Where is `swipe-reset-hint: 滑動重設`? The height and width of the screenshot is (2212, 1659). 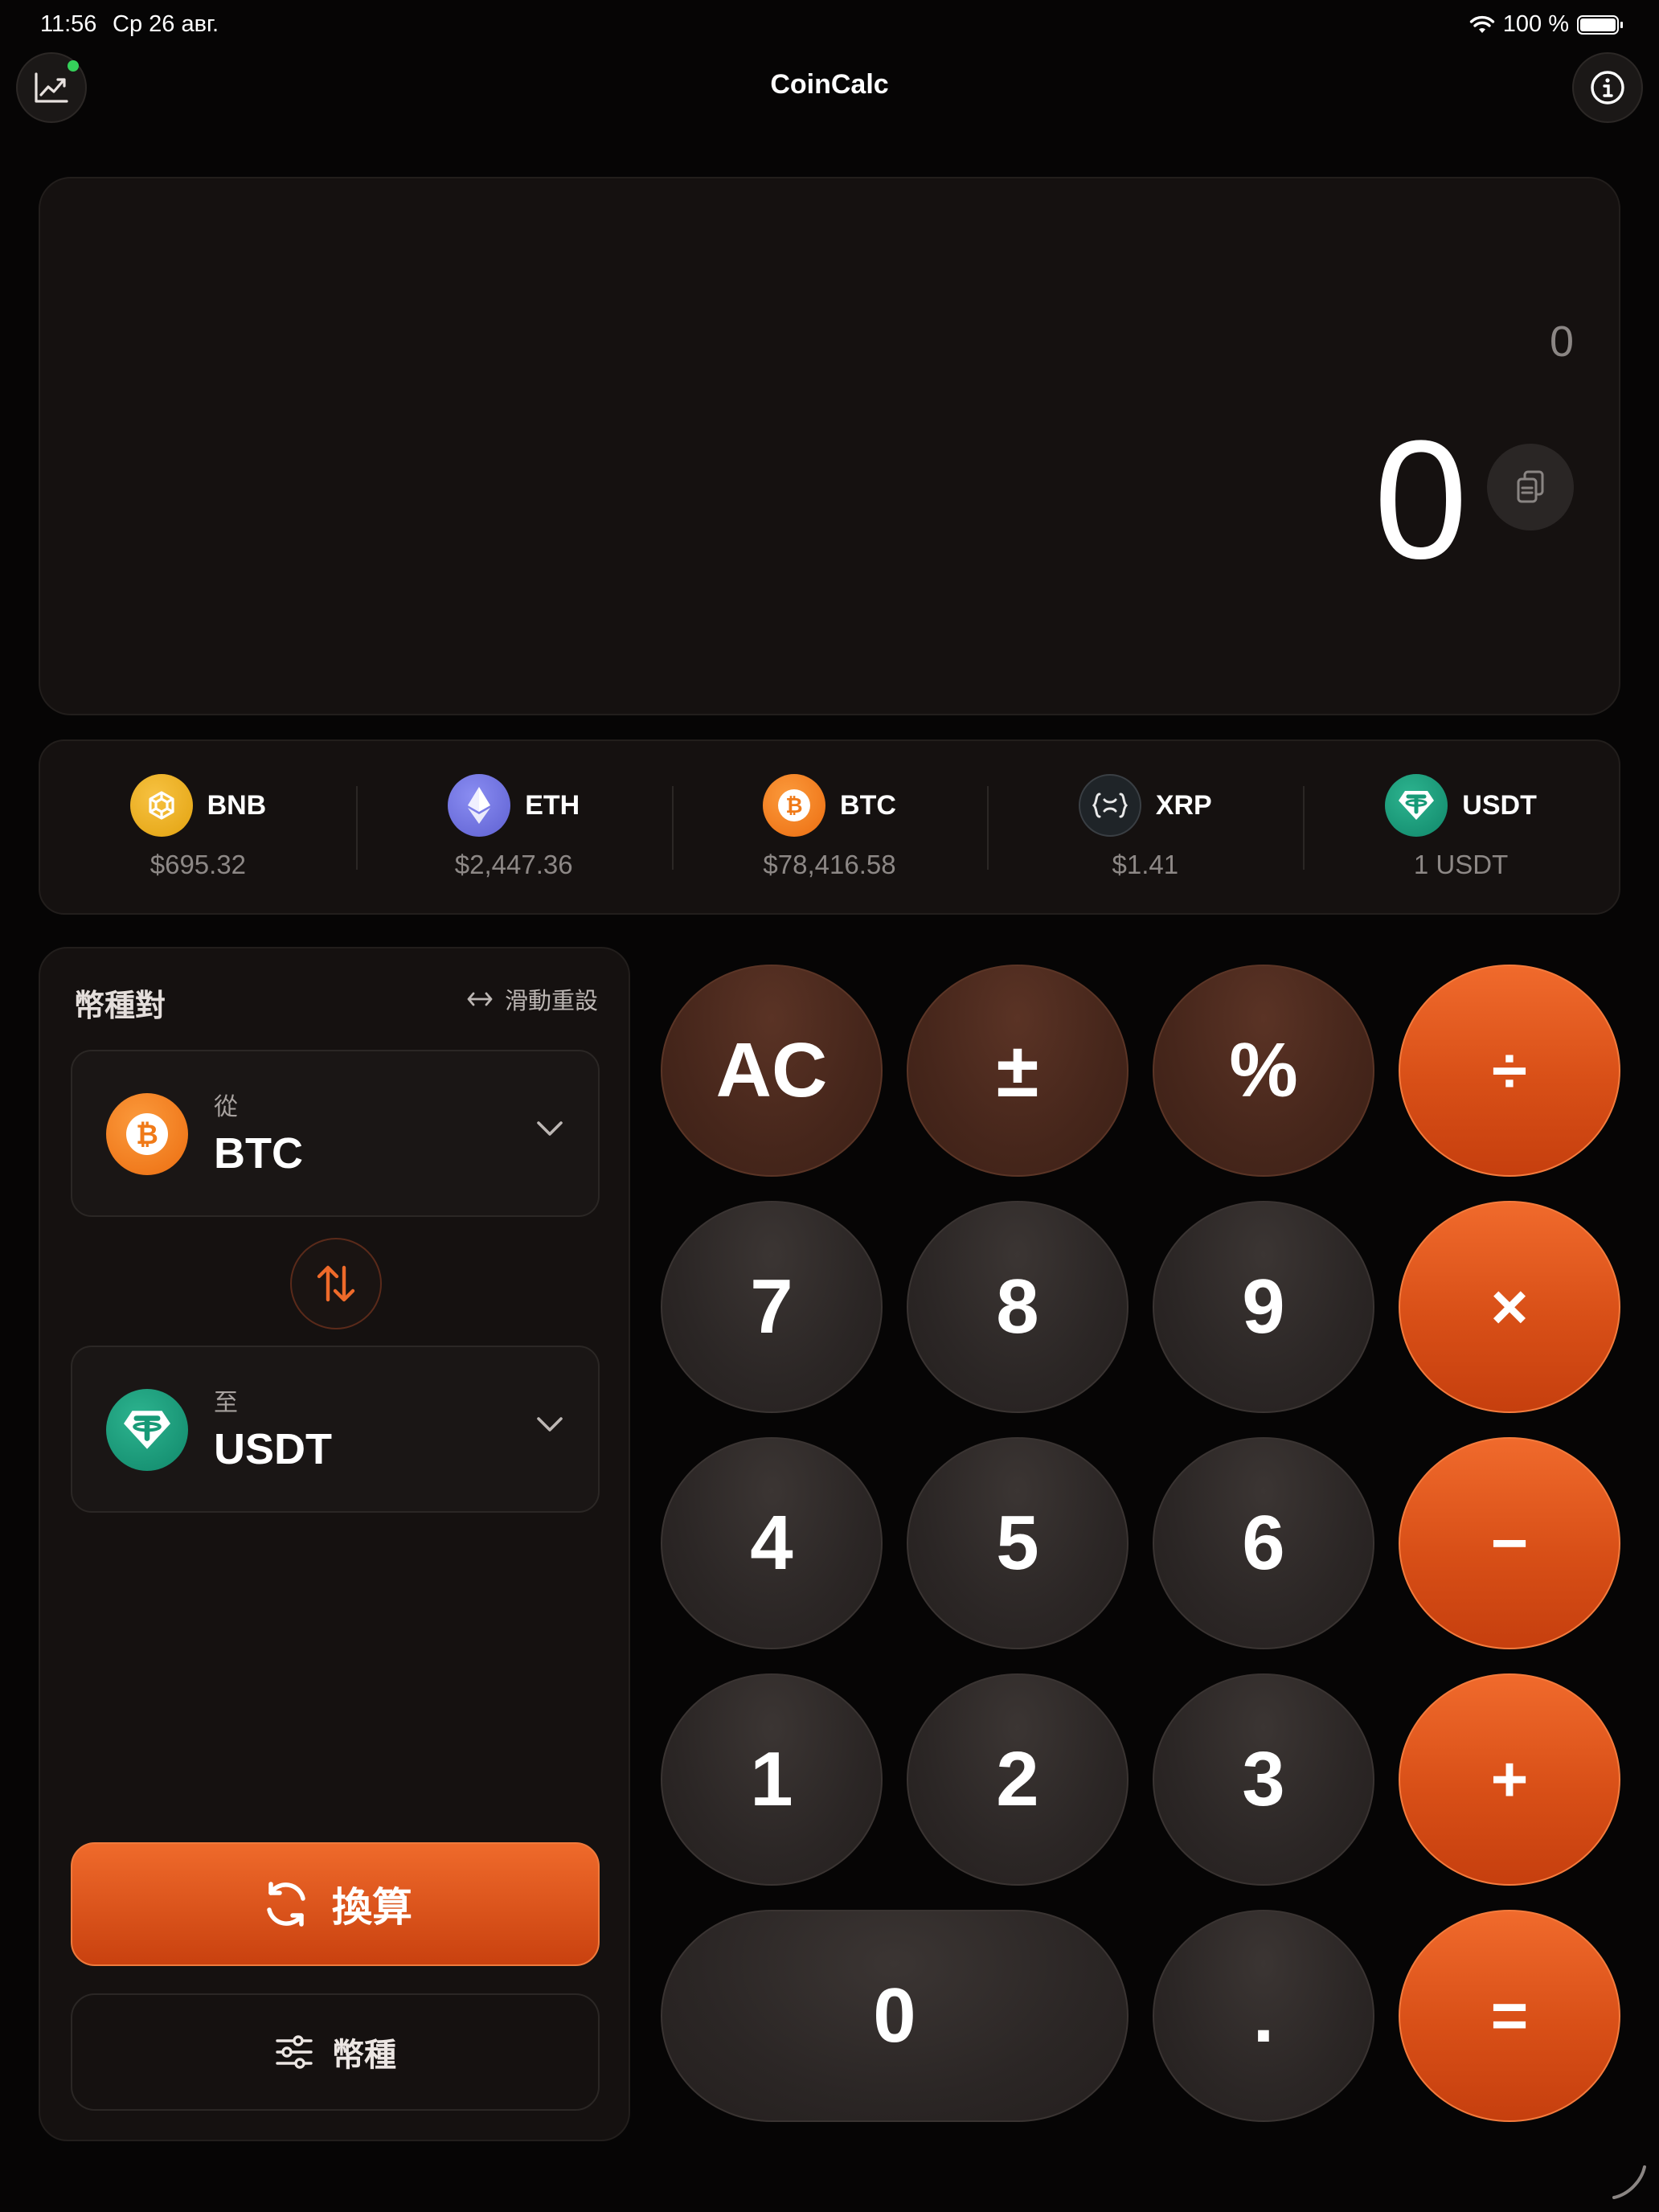 swipe-reset-hint: 滑動重設 is located at coordinates (532, 999).